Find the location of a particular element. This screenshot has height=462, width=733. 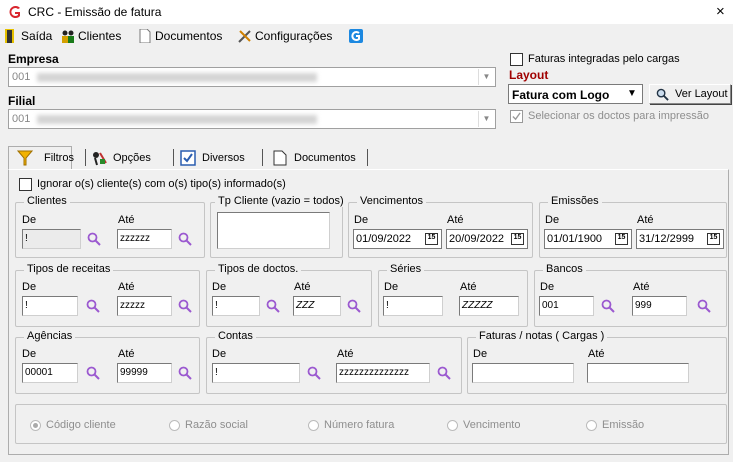

radio-vencimento-label: Vencimento is located at coordinates (492, 425).